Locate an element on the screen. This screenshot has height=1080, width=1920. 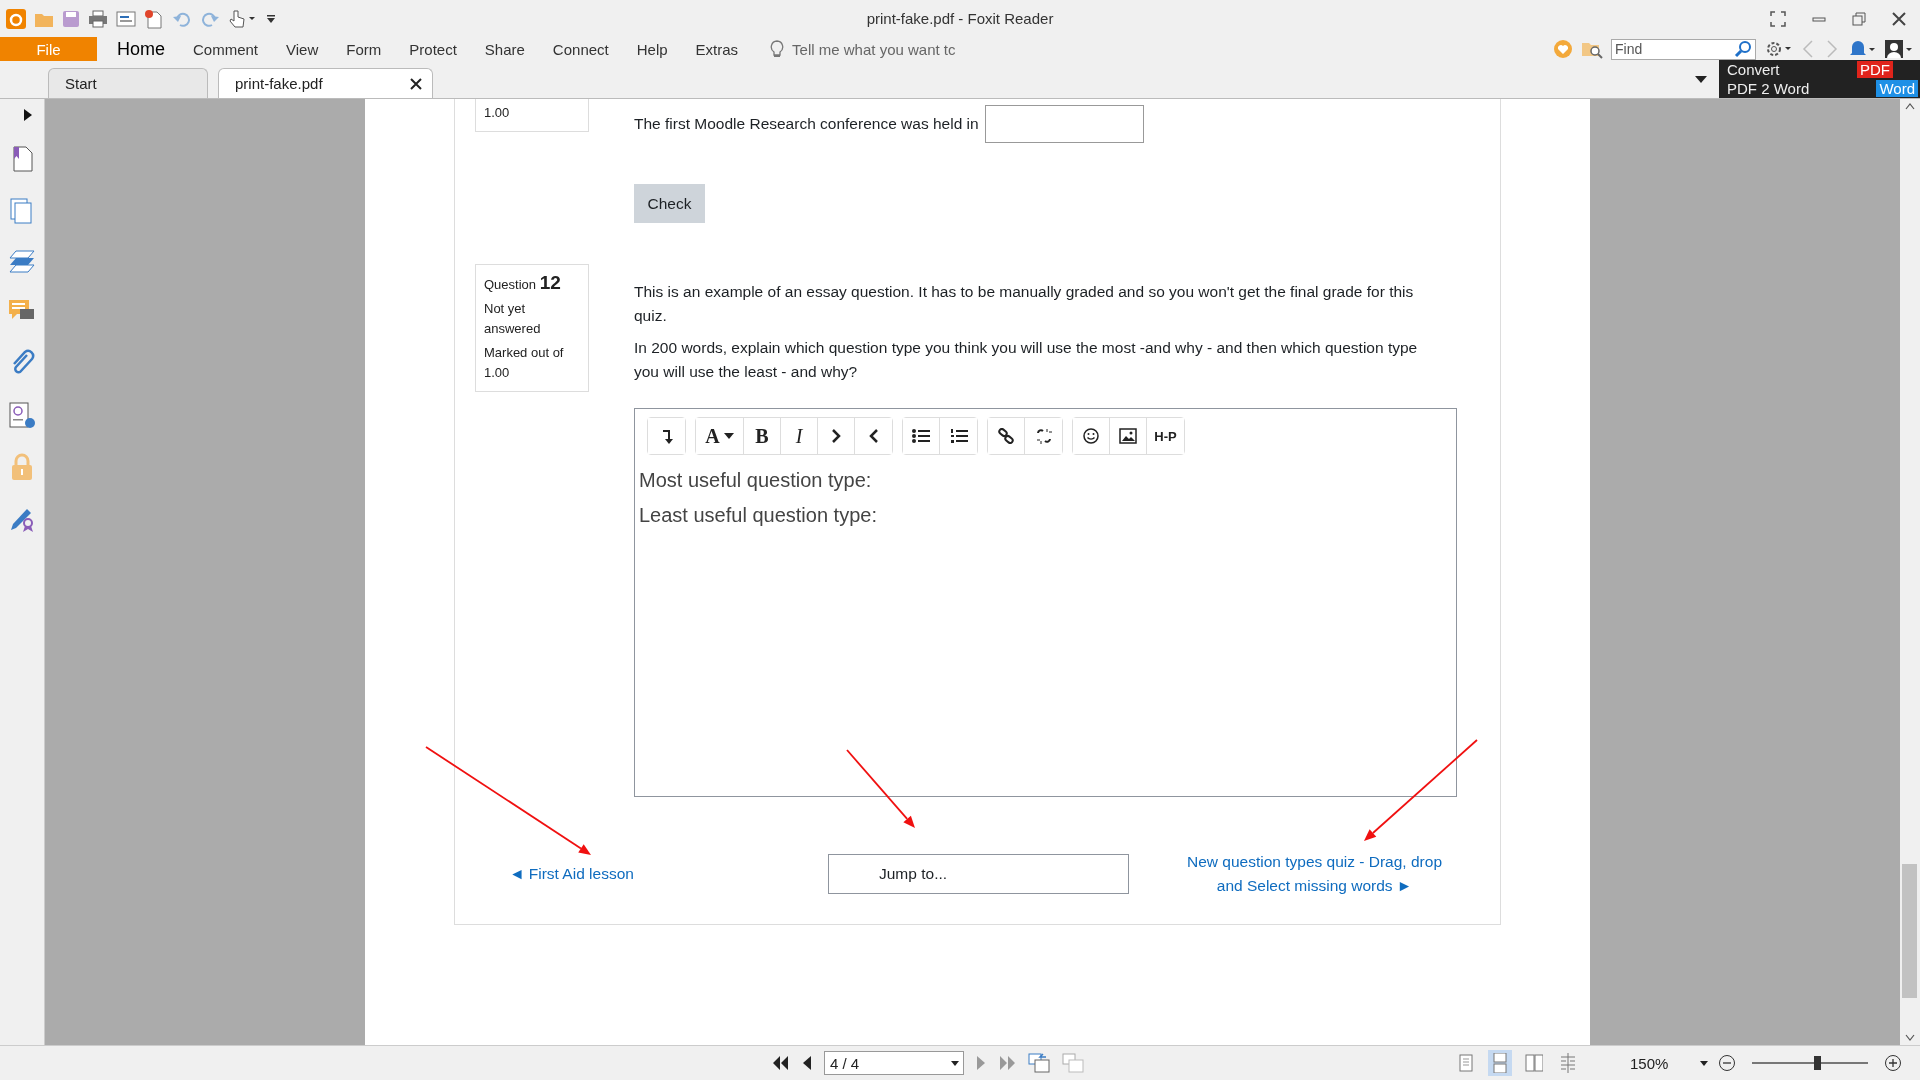
numbered-list-icon is located at coordinates (958, 436).